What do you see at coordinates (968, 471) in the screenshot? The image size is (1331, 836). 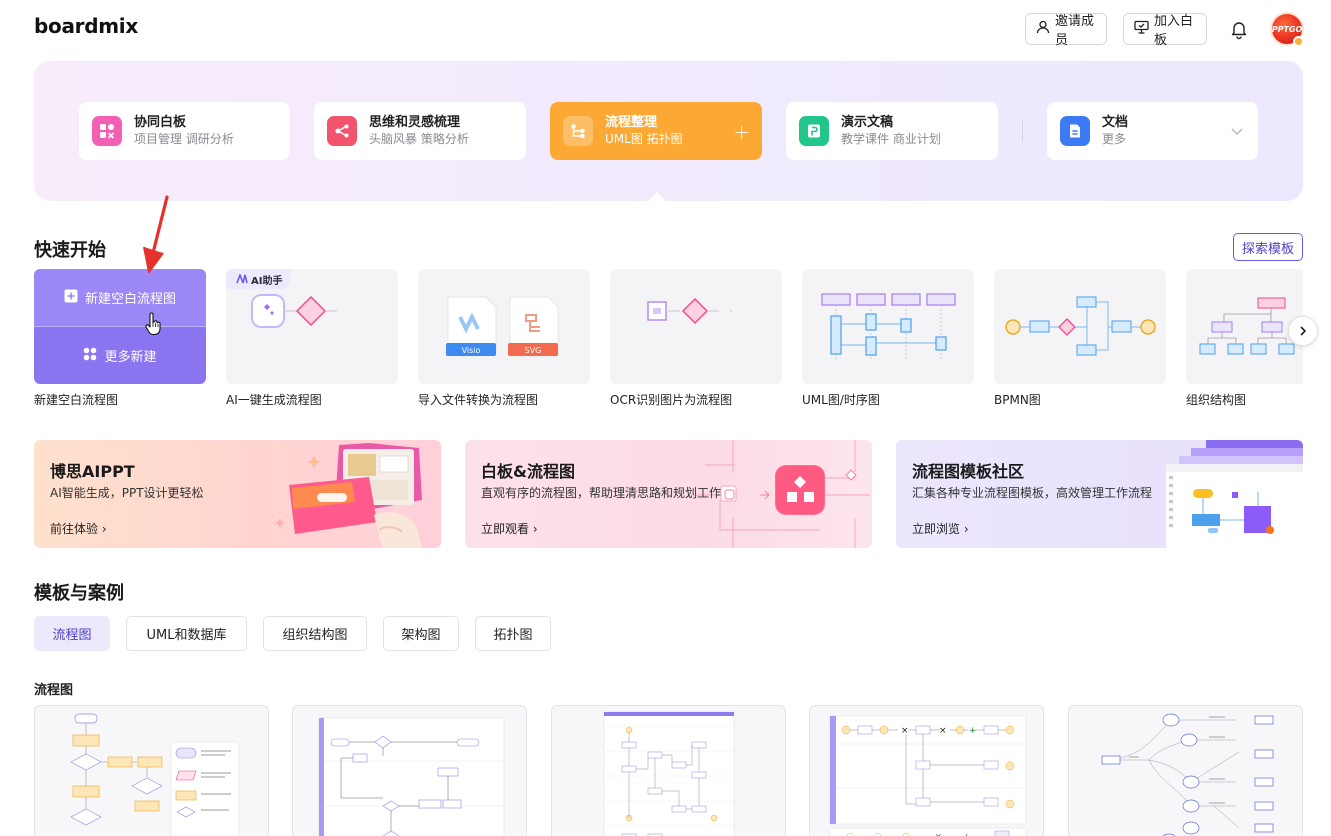 I see `banner-title: 流程图模板社区` at bounding box center [968, 471].